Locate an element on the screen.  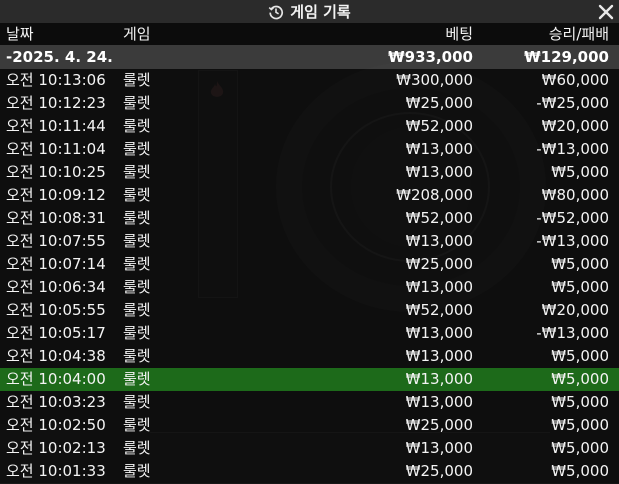
column-header-result: 승리/패배 is located at coordinates (578, 34).